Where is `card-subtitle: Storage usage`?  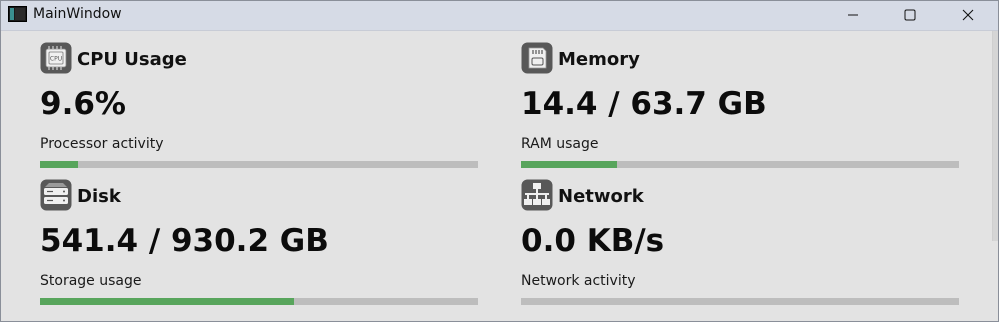 card-subtitle: Storage usage is located at coordinates (91, 281).